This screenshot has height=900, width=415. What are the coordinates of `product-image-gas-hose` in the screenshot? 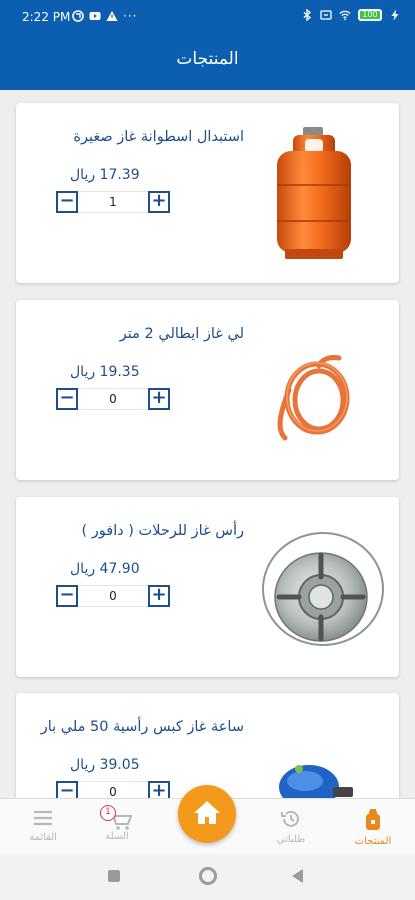 It's located at (314, 390).